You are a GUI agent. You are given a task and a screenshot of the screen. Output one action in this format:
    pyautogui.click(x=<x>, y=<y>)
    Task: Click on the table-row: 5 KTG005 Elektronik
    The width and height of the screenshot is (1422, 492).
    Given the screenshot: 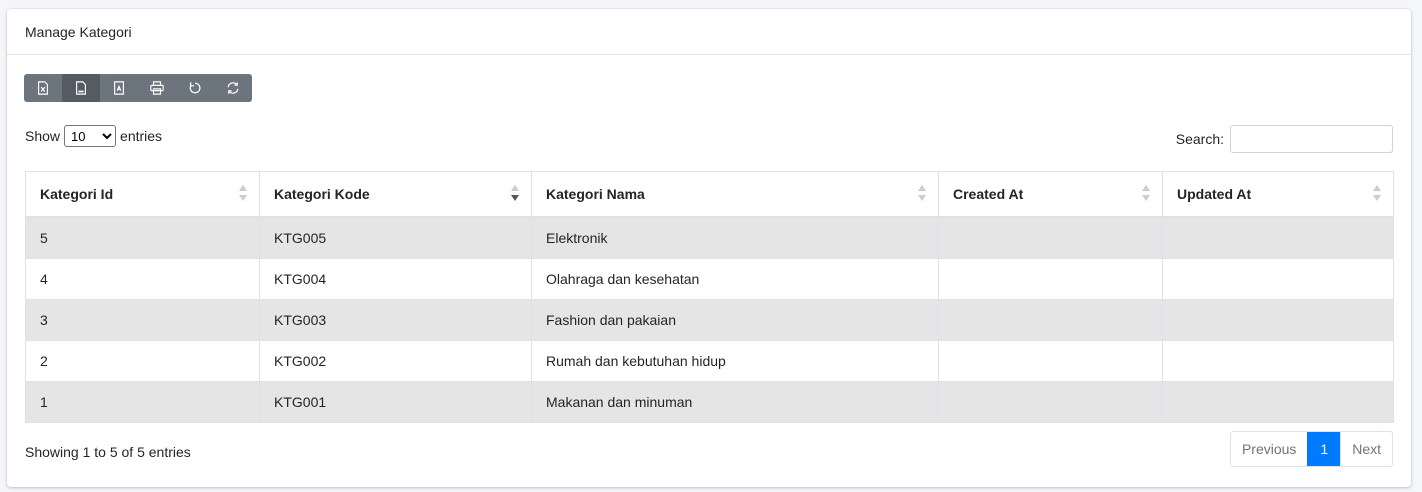 What is the action you would take?
    pyautogui.click(x=709, y=238)
    